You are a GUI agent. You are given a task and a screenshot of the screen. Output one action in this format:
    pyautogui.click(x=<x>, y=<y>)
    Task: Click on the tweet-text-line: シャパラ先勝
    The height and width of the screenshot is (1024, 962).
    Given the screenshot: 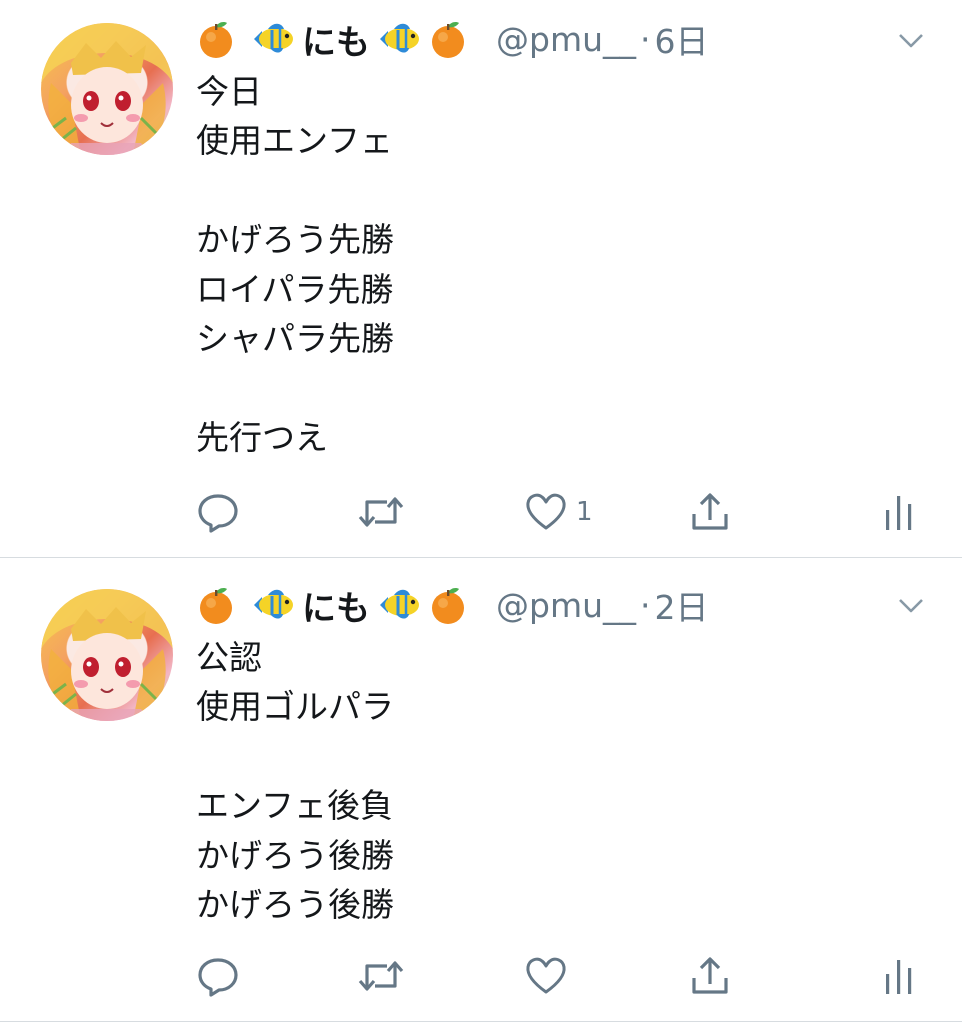 What is the action you would take?
    pyautogui.click(x=295, y=338)
    